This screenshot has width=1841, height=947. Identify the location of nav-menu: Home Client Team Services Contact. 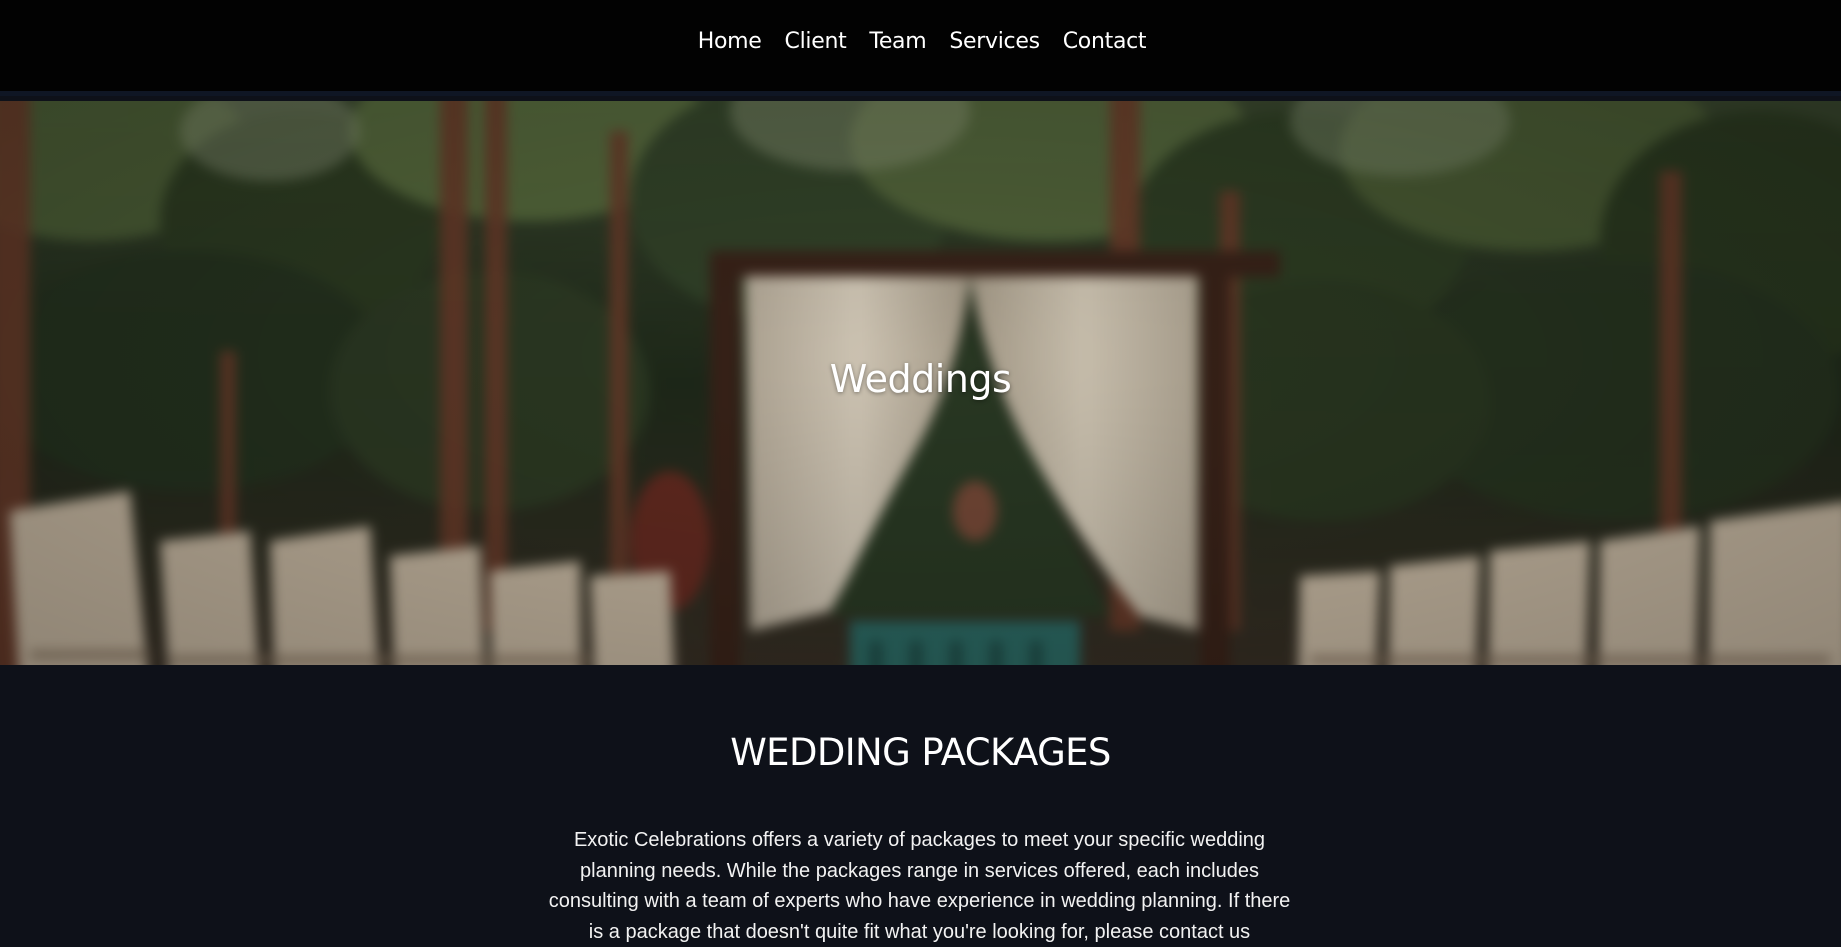
(920, 42).